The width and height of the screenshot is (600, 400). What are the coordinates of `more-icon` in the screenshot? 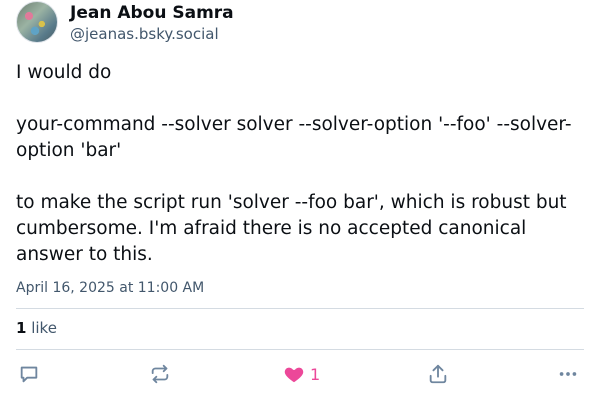 It's located at (568, 374).